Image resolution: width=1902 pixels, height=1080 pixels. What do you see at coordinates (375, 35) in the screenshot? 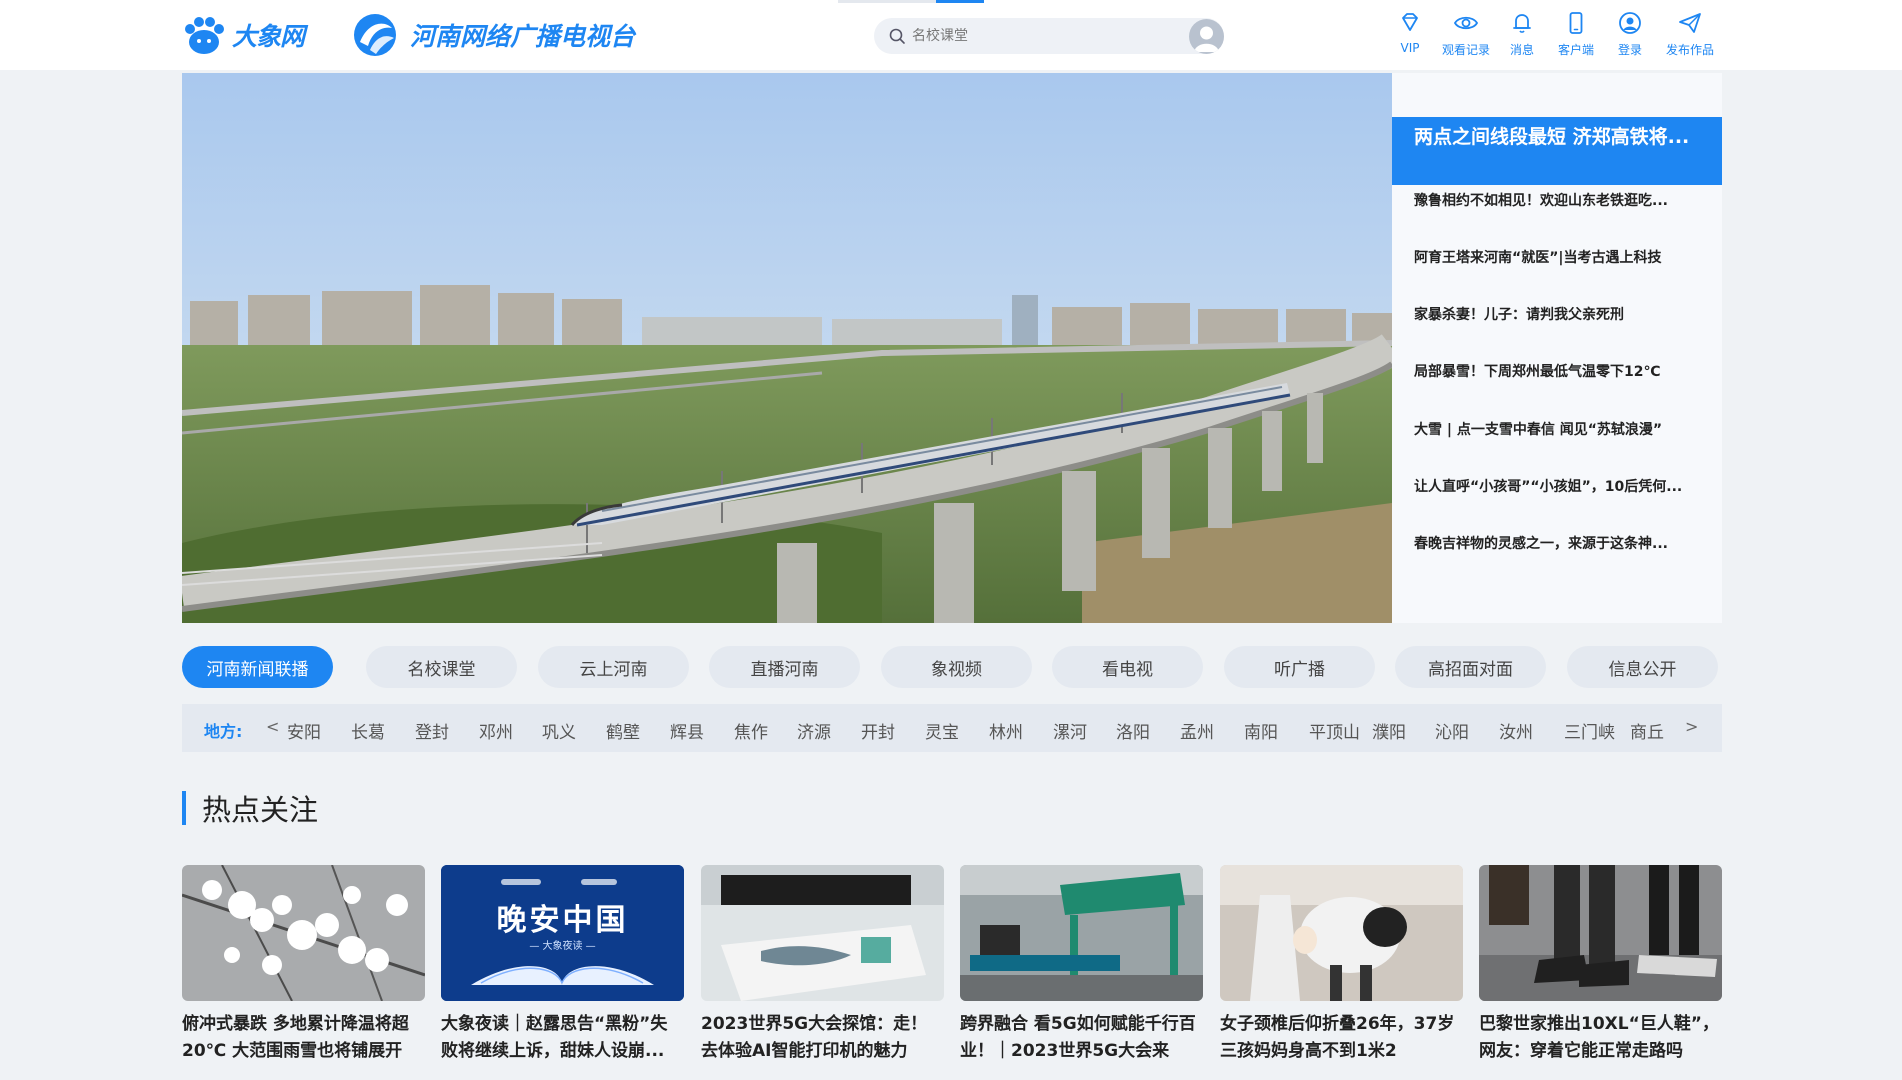
I see `hntv-emblem-icon` at bounding box center [375, 35].